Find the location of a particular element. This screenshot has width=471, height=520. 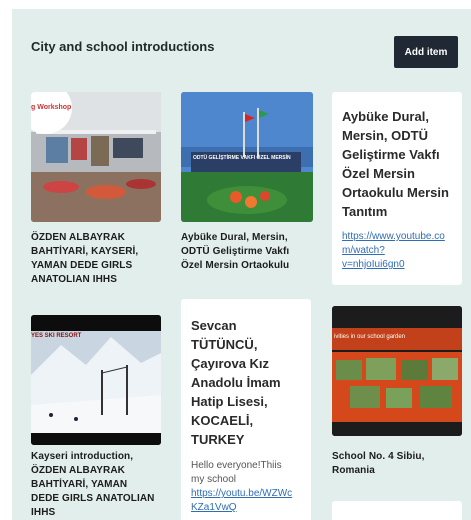

link-line: m/watch? is located at coordinates (401, 251).